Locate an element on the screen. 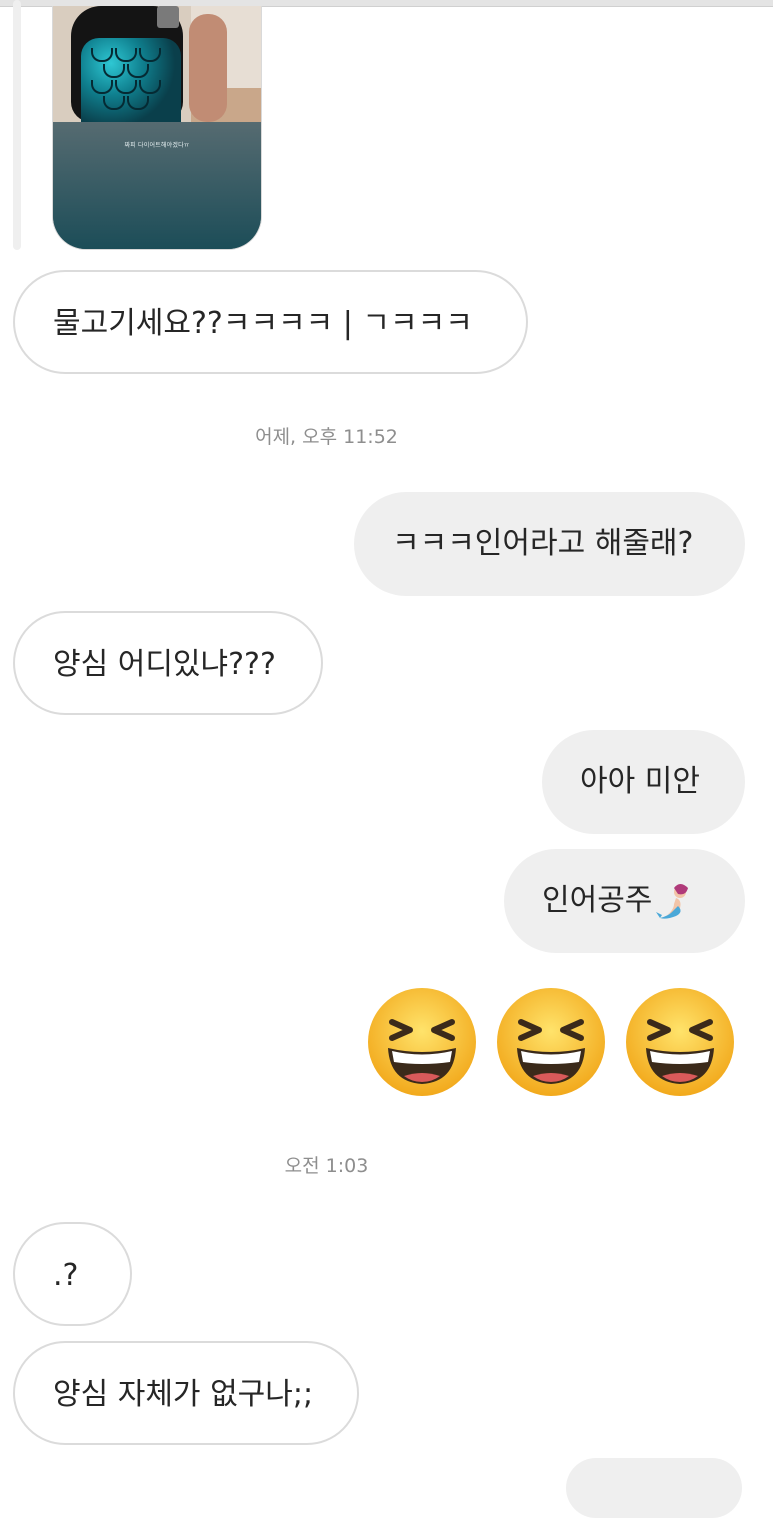 This screenshot has width=773, height=1518. message-bubble-outgoing-partial is located at coordinates (654, 1488).